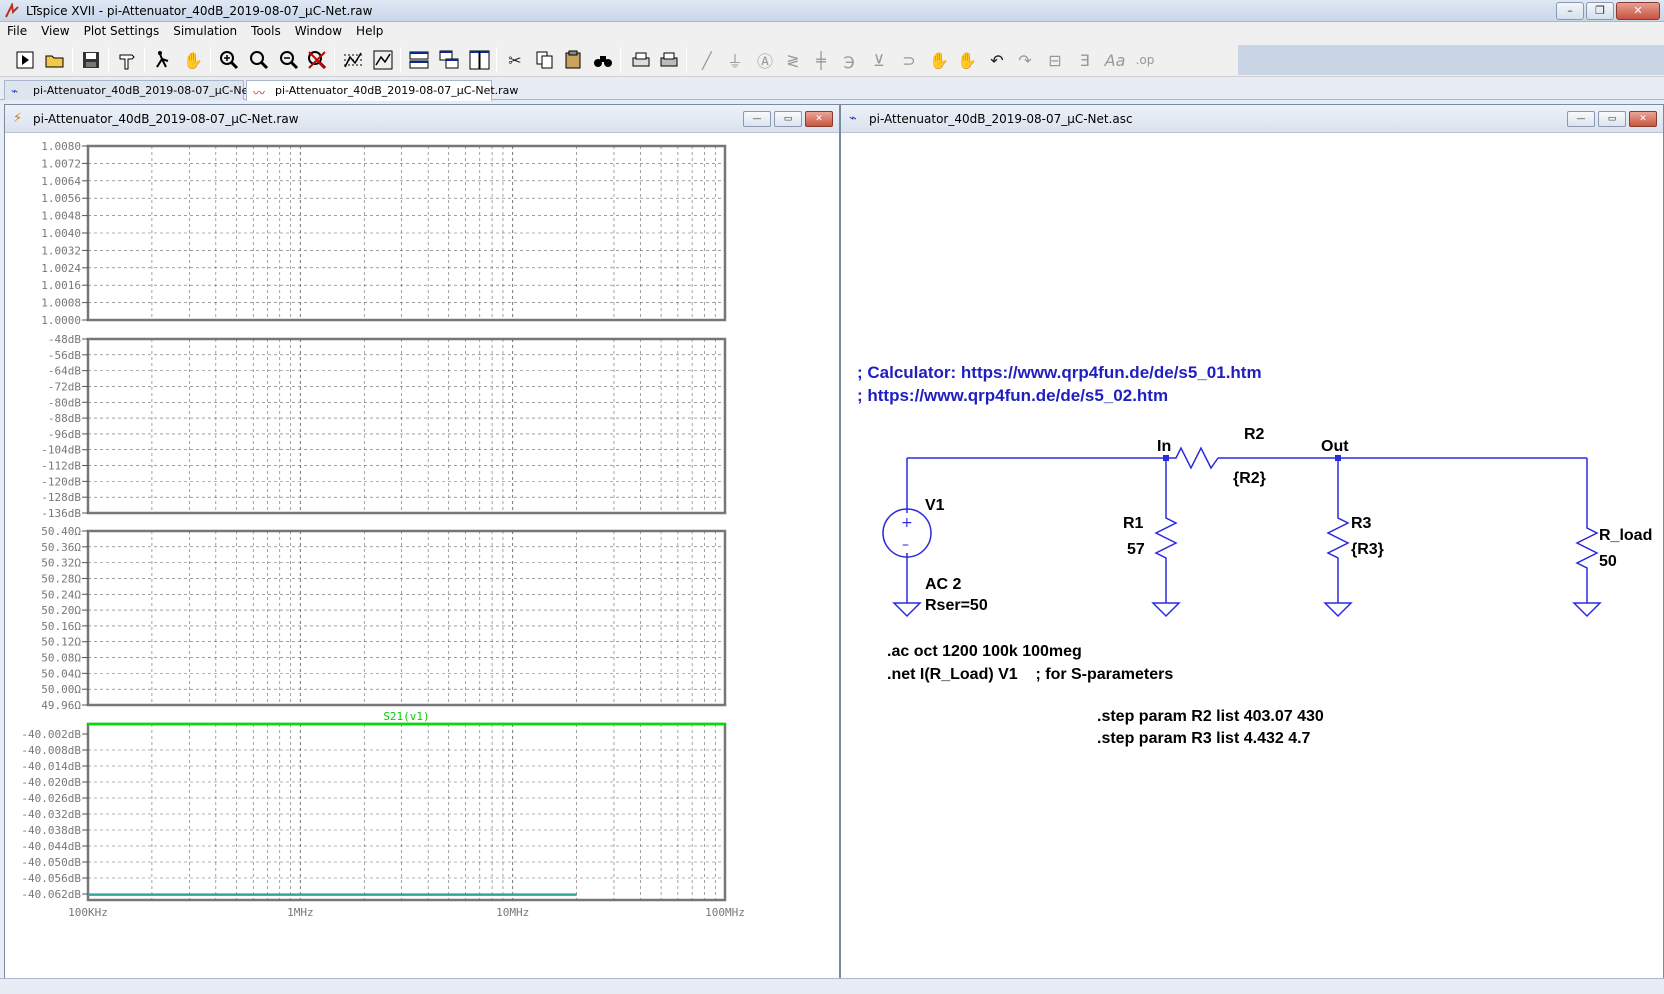  I want to click on spice-directive-icon: .op, so click(1145, 60).